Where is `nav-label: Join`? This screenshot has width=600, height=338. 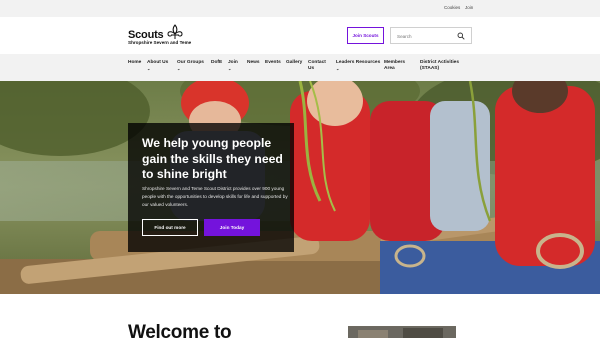
nav-label: Join is located at coordinates (233, 62).